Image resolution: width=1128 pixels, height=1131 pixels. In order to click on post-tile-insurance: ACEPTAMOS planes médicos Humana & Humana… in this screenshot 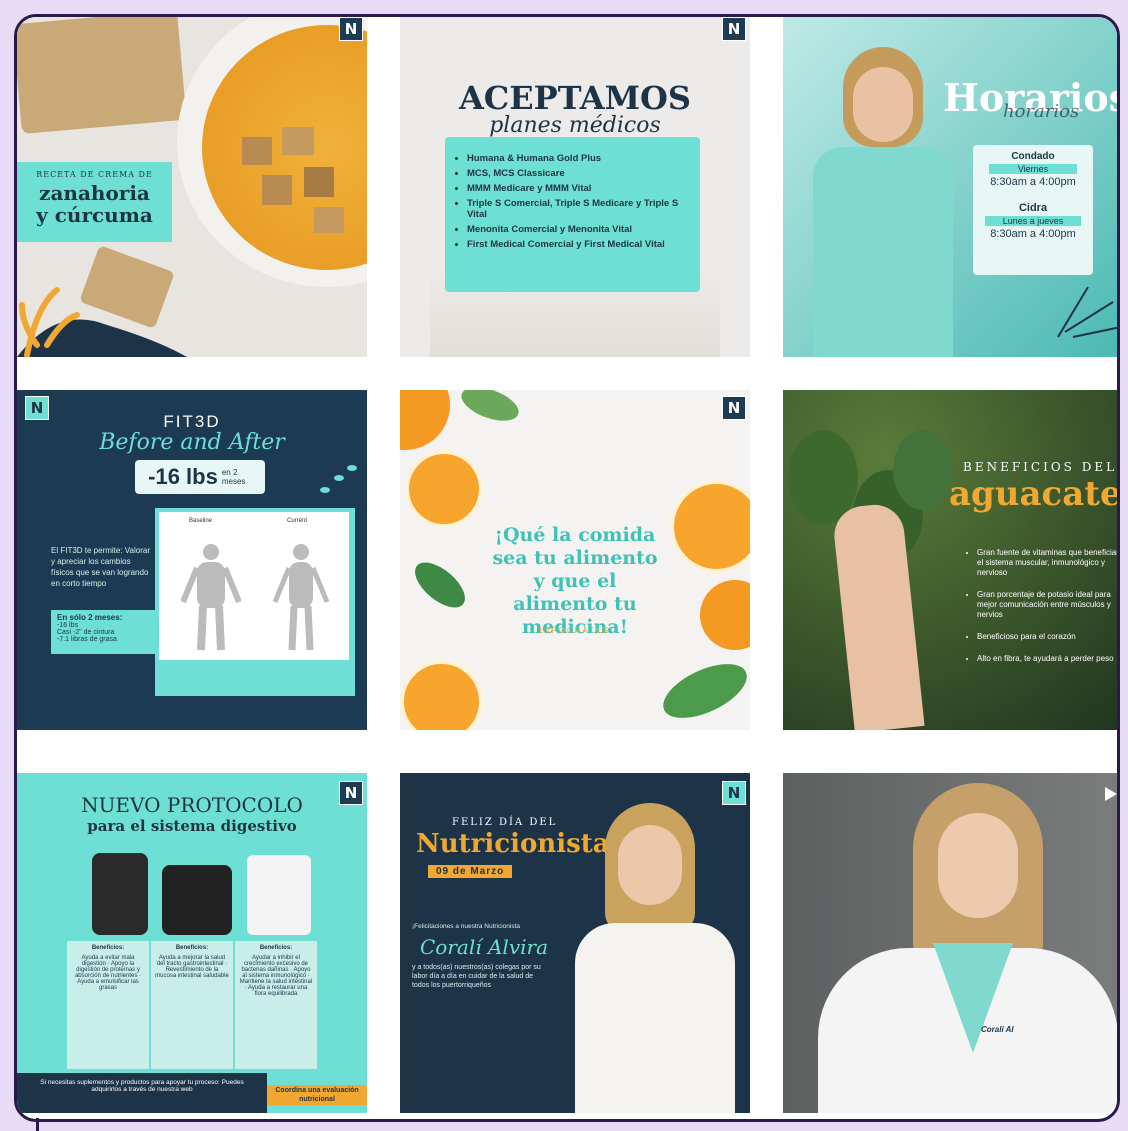, I will do `click(575, 187)`.